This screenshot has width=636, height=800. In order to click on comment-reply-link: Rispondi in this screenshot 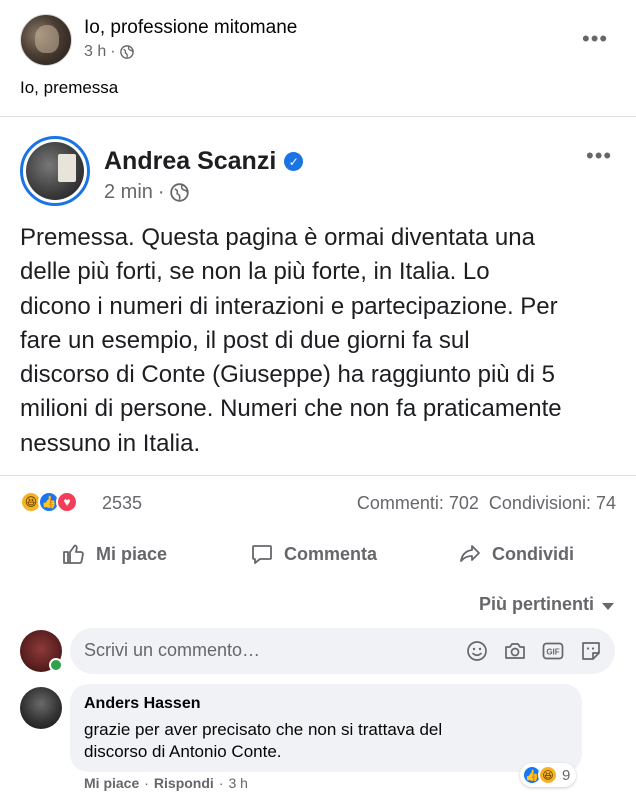, I will do `click(184, 783)`.